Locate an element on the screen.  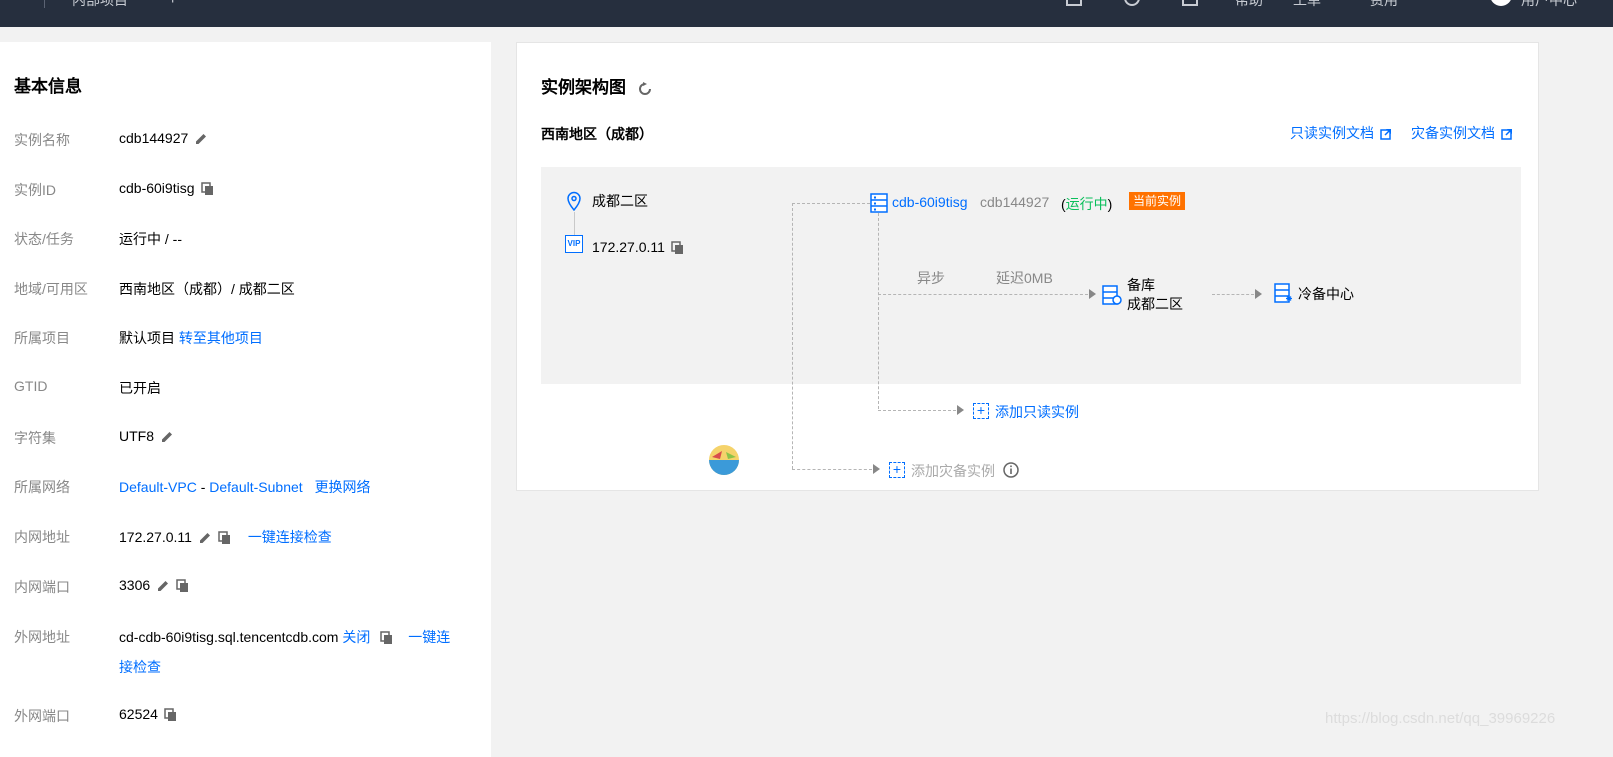
status-paren-close: ) is located at coordinates (1110, 204).